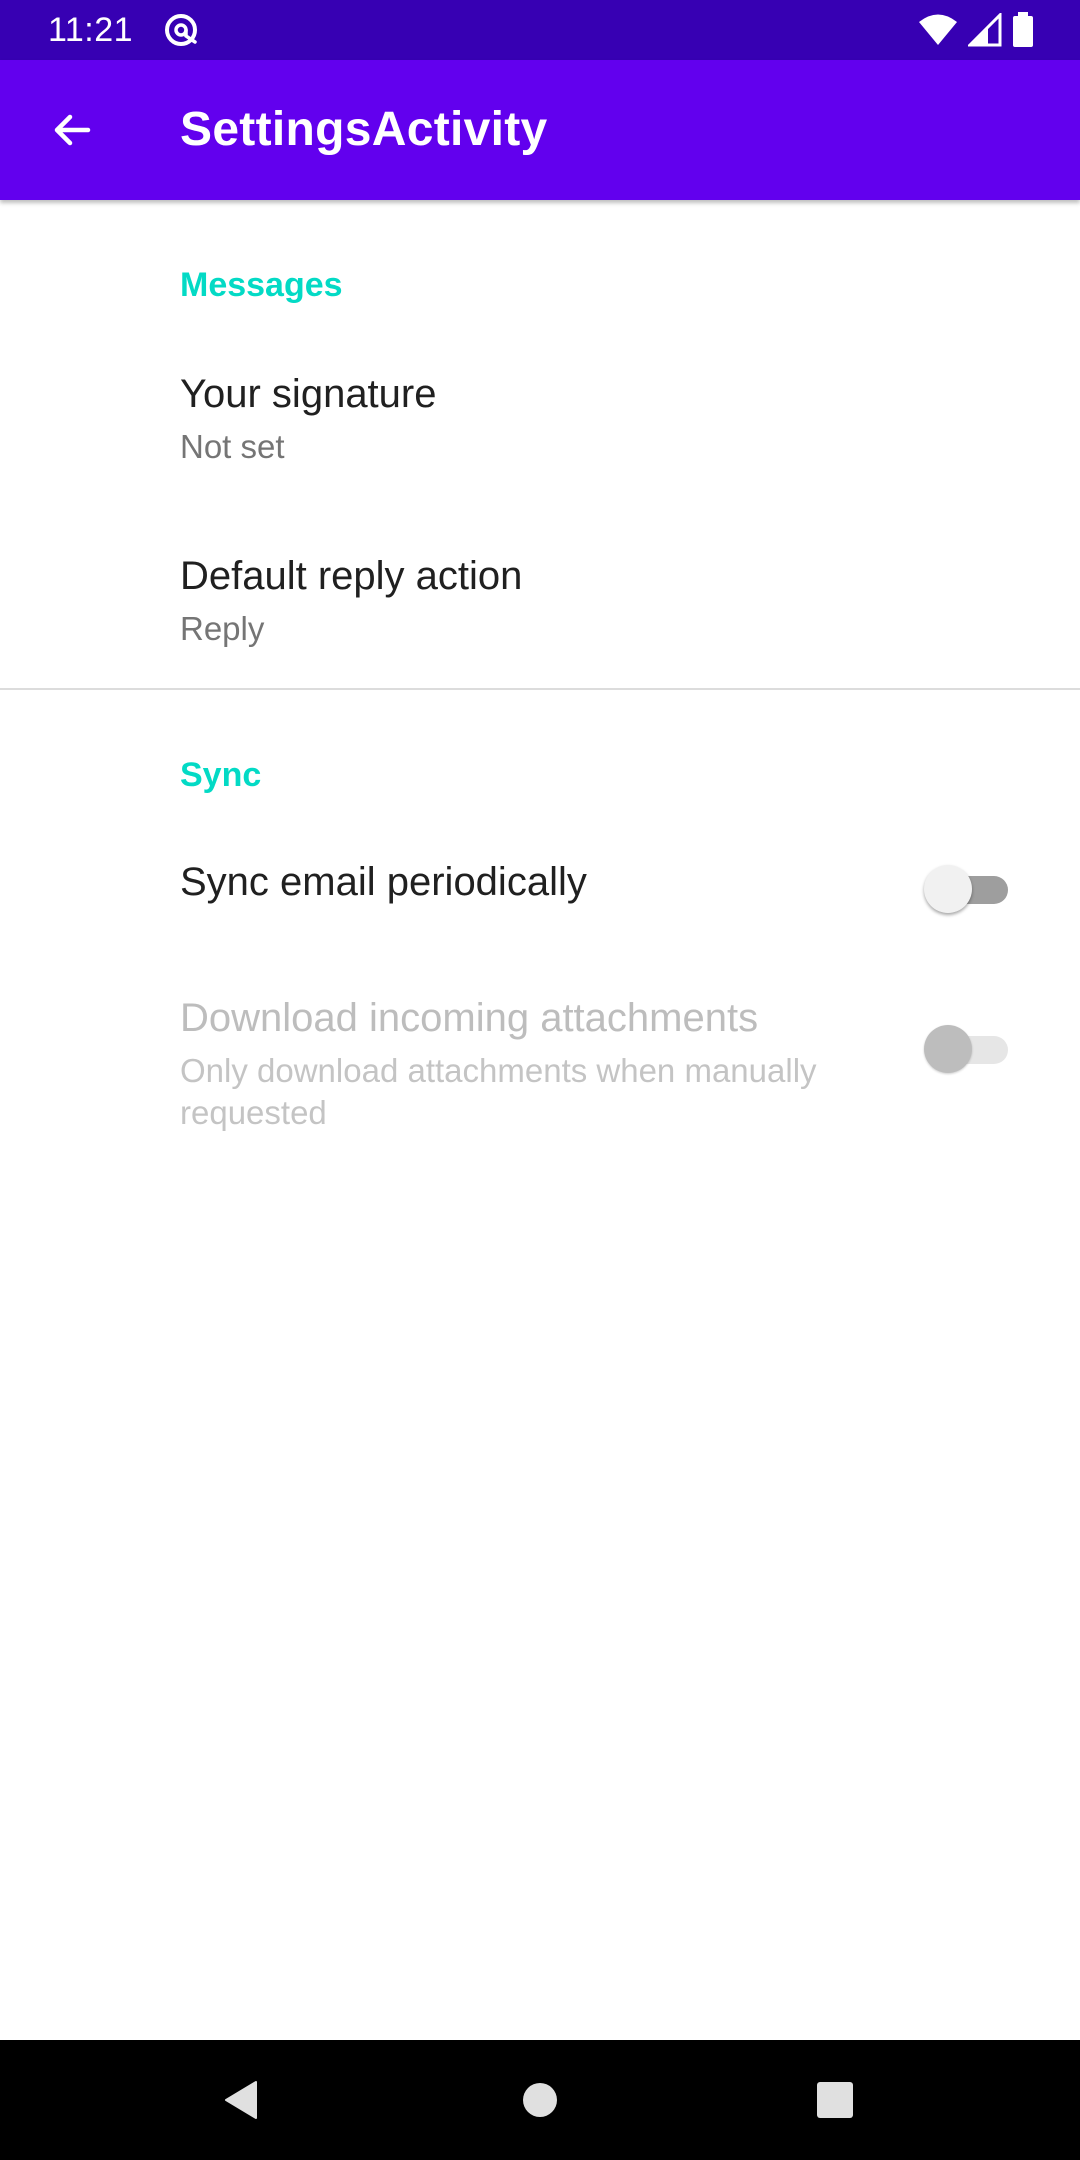 Image resolution: width=1080 pixels, height=2160 pixels. What do you see at coordinates (91, 29) in the screenshot?
I see `status-time: 11:21` at bounding box center [91, 29].